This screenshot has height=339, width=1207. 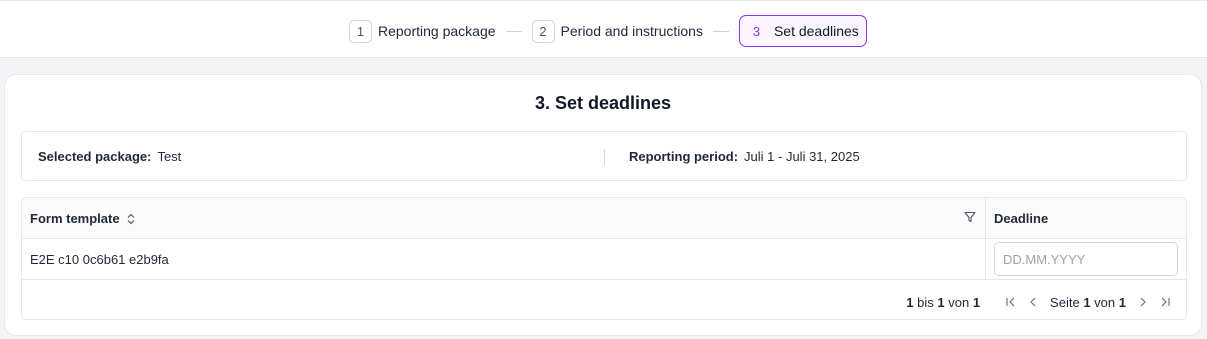 I want to click on step-label: Period and instructions, so click(x=631, y=31).